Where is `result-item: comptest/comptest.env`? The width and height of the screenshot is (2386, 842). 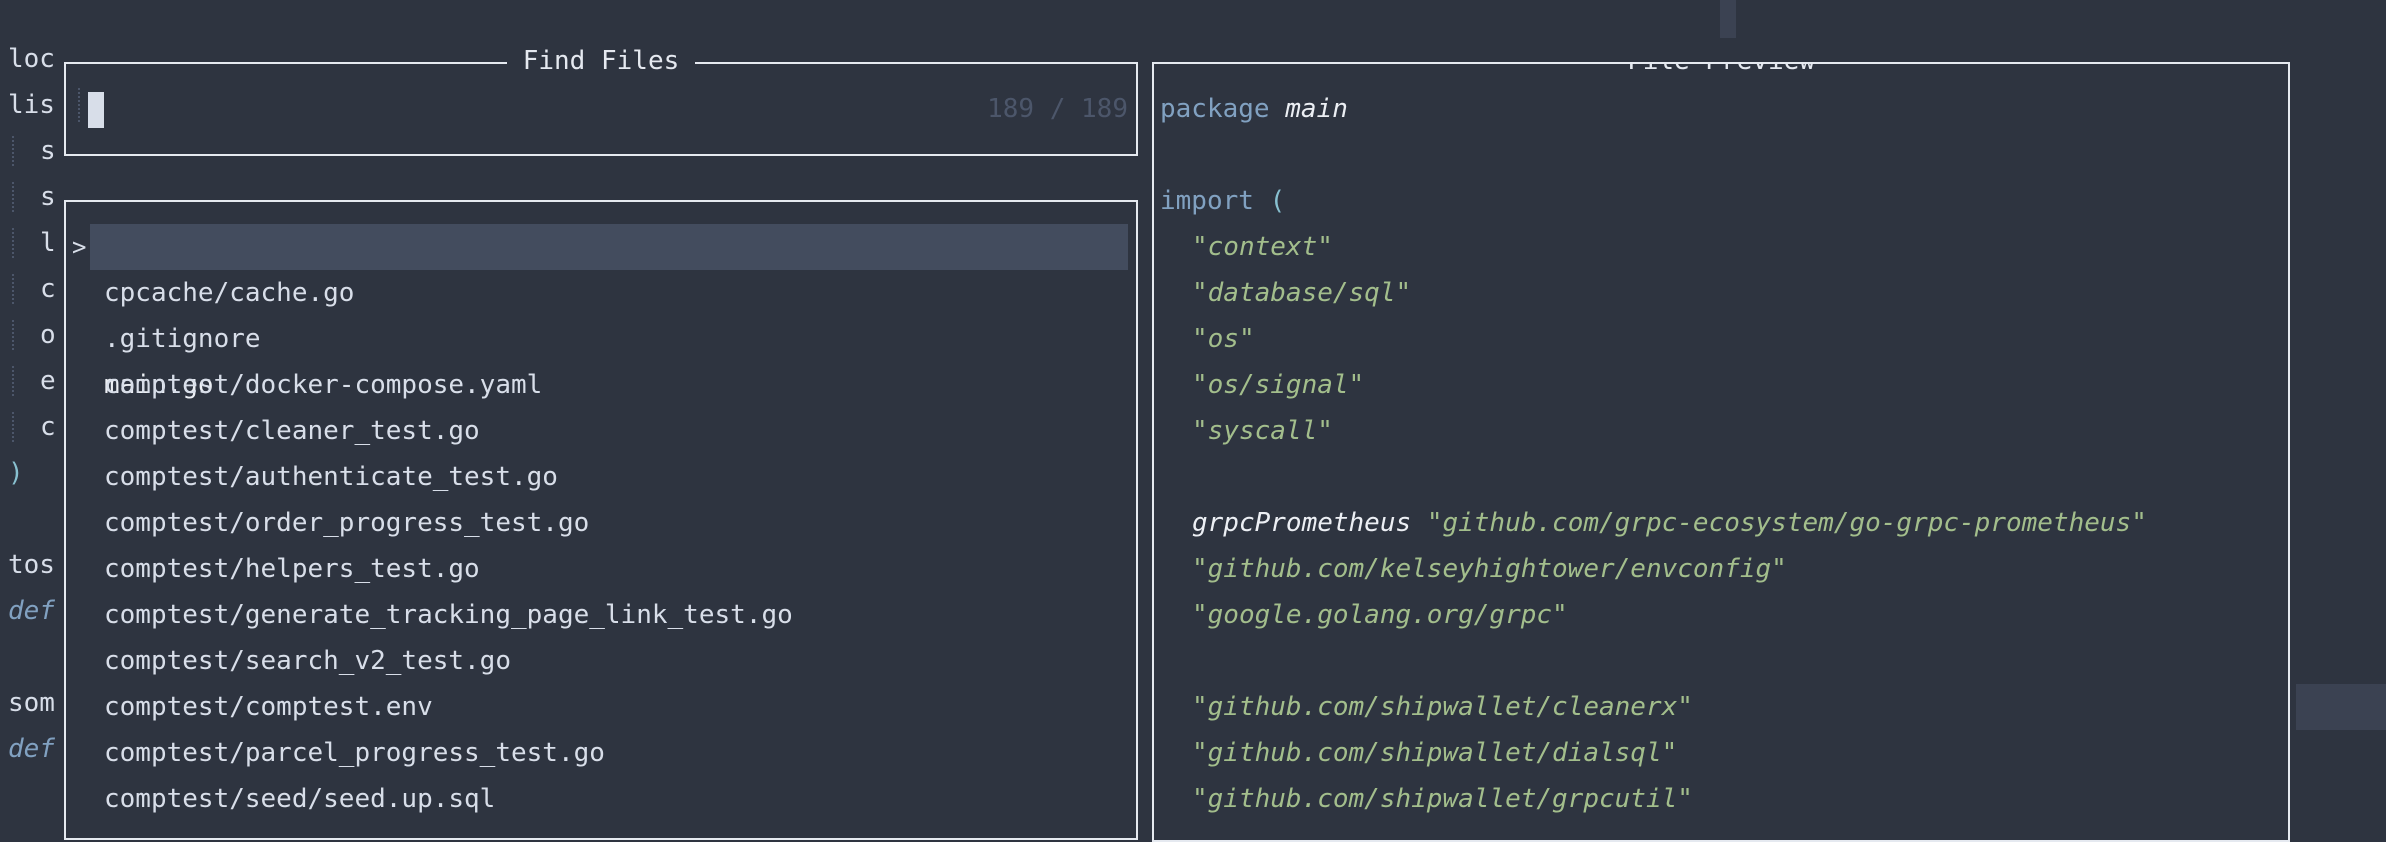
result-item: comptest/comptest.env is located at coordinates (601, 707).